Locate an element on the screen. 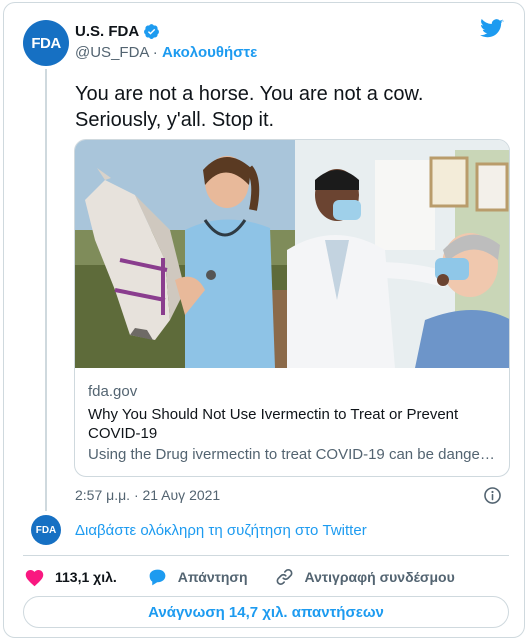 The height and width of the screenshot is (642, 529). link-card-domain: fda.gov is located at coordinates (113, 391).